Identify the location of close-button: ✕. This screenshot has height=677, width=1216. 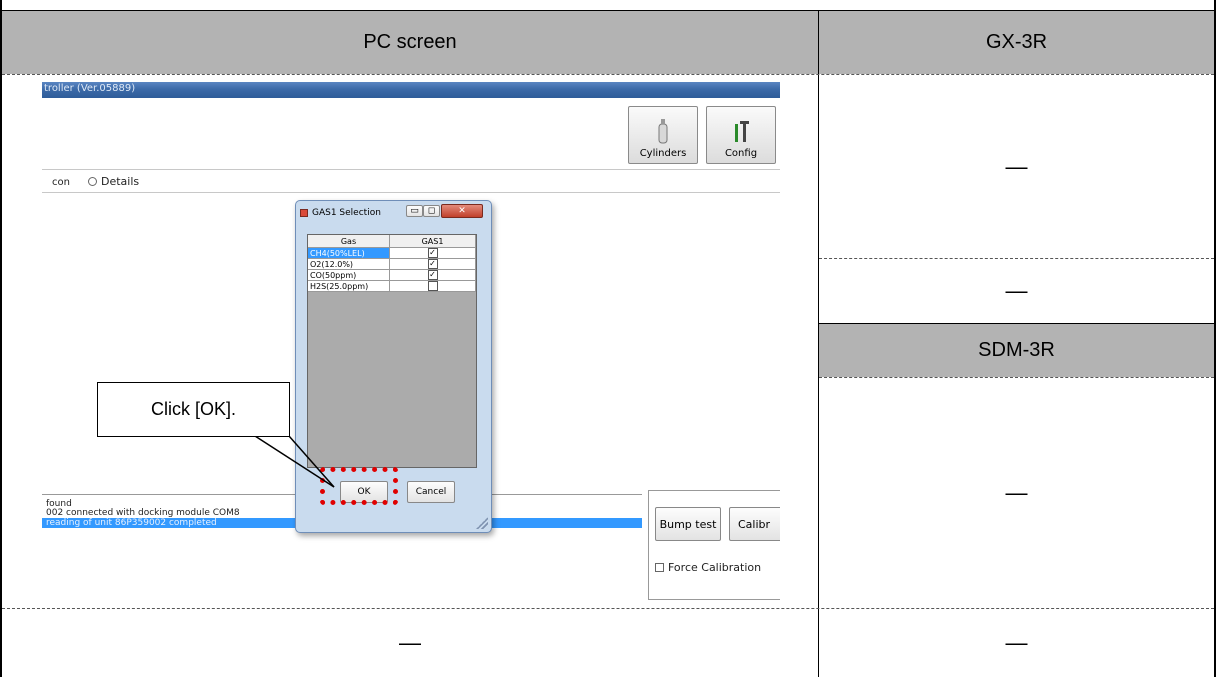
(462, 211).